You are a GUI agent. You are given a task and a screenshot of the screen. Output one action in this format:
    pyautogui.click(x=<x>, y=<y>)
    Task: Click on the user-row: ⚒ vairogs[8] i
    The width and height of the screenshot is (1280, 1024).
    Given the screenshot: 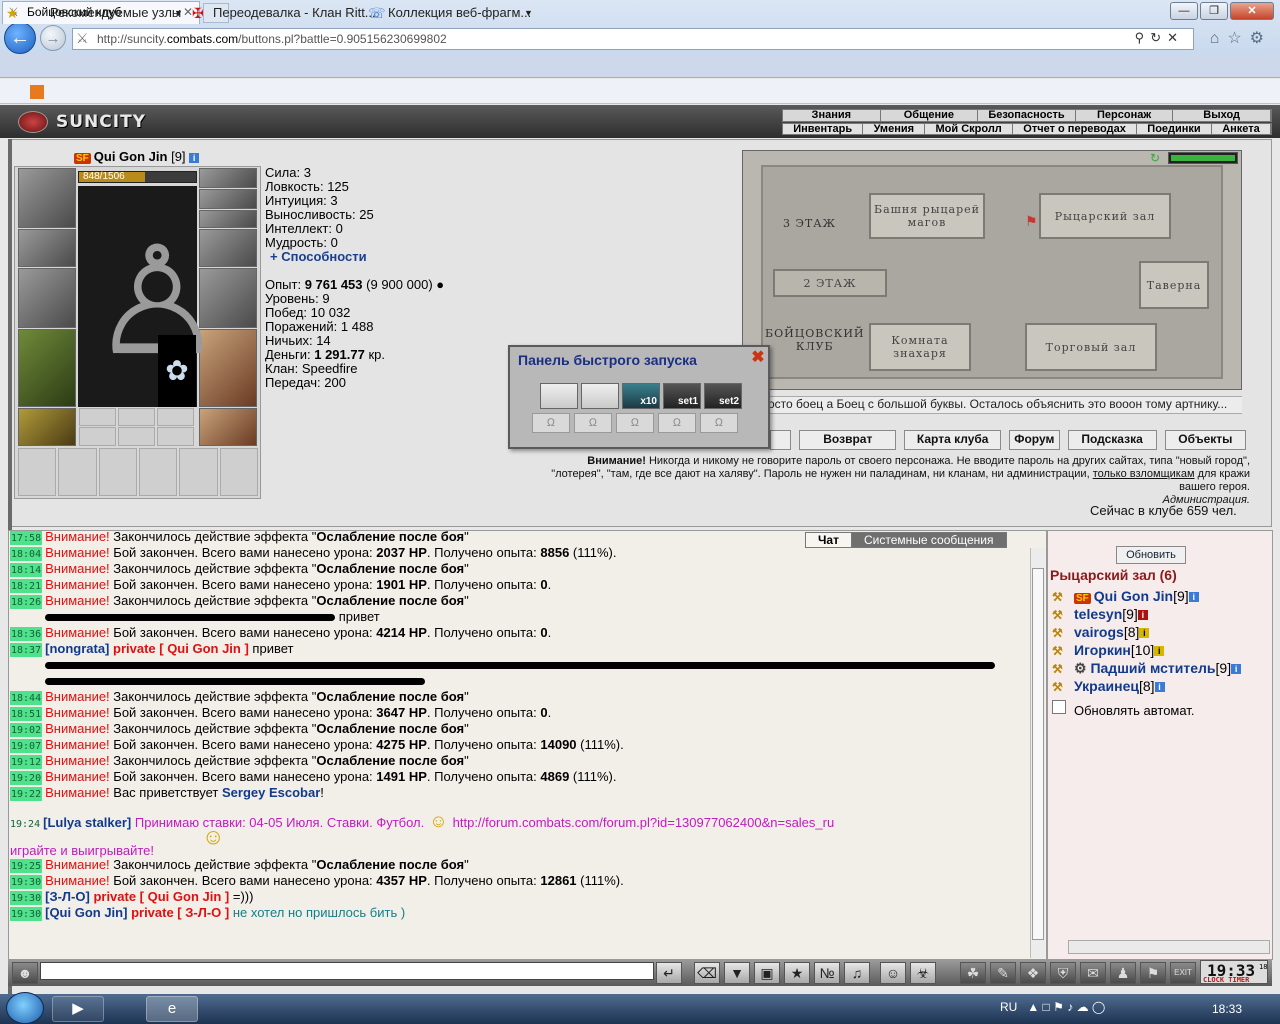 What is the action you would take?
    pyautogui.click(x=1101, y=633)
    